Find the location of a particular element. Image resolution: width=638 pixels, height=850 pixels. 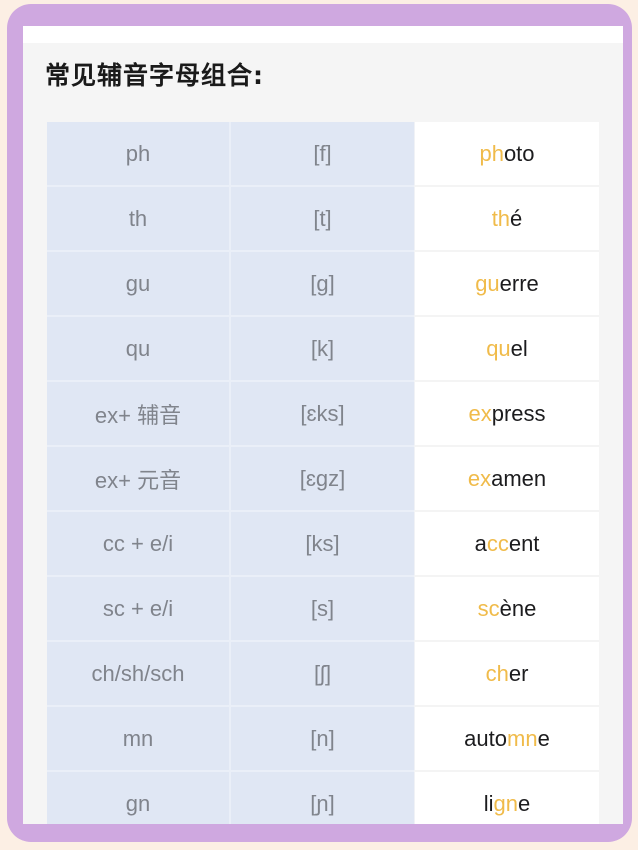

phonetic-cell: [n] is located at coordinates (322, 739).